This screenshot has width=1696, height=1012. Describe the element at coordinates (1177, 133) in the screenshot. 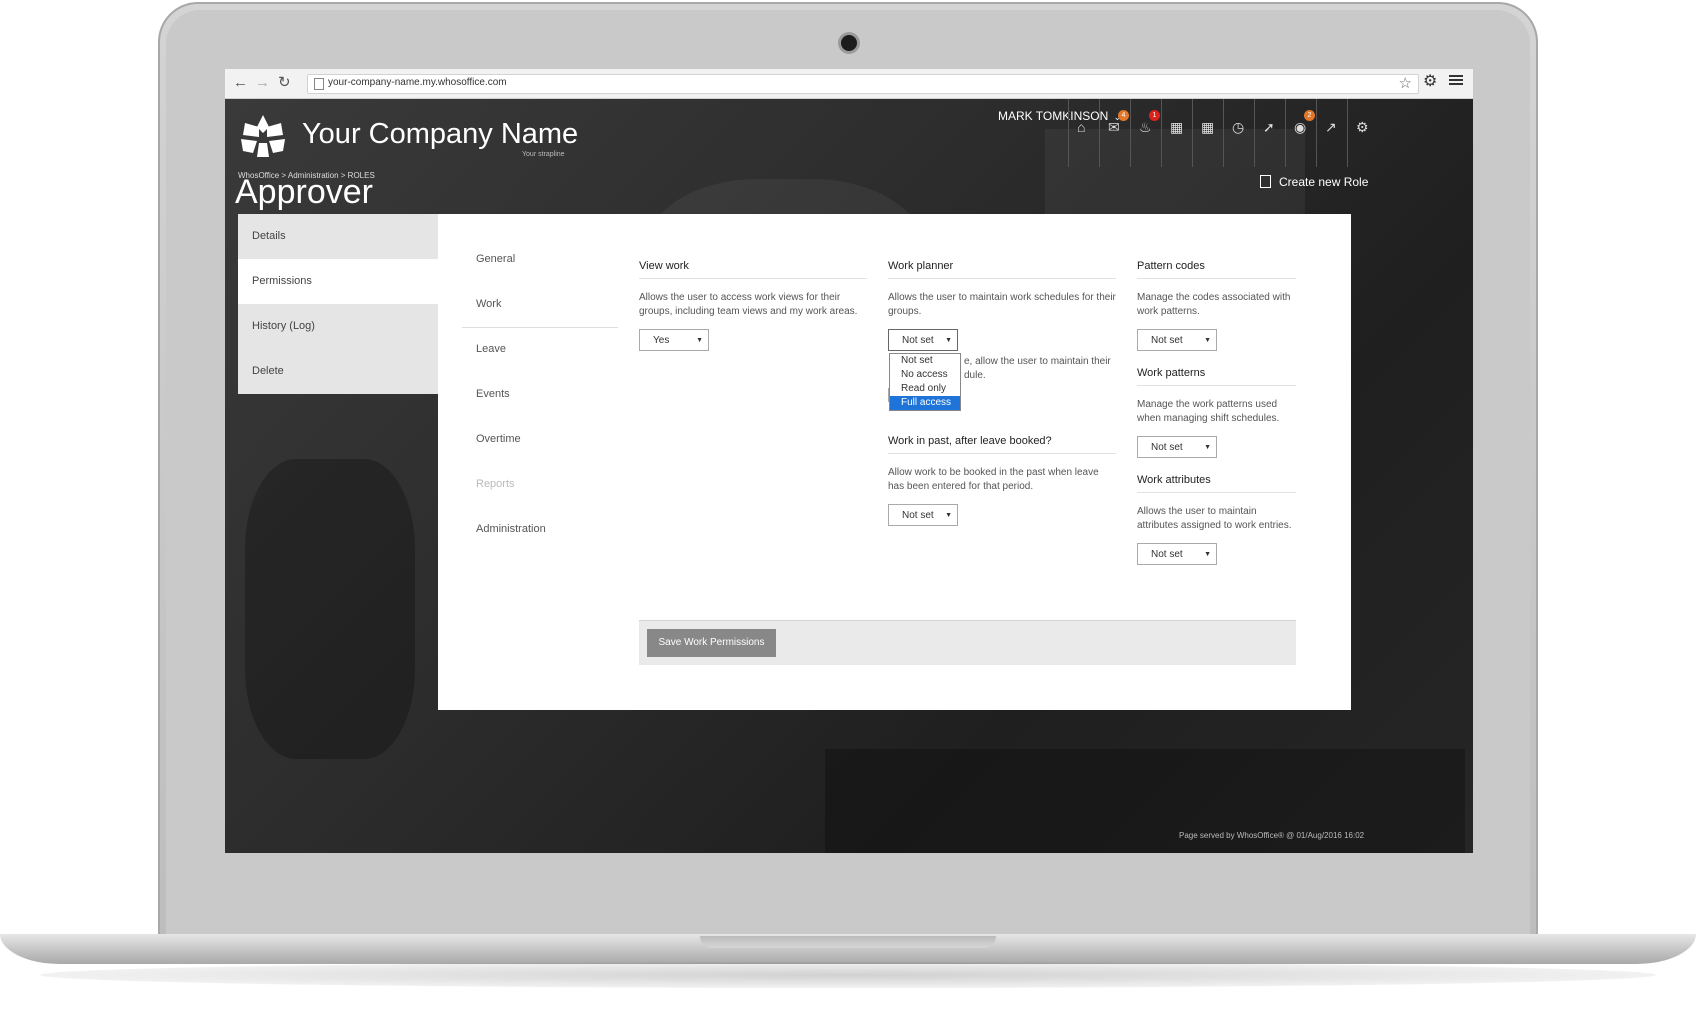

I see `calendar-icon: ▦` at that location.